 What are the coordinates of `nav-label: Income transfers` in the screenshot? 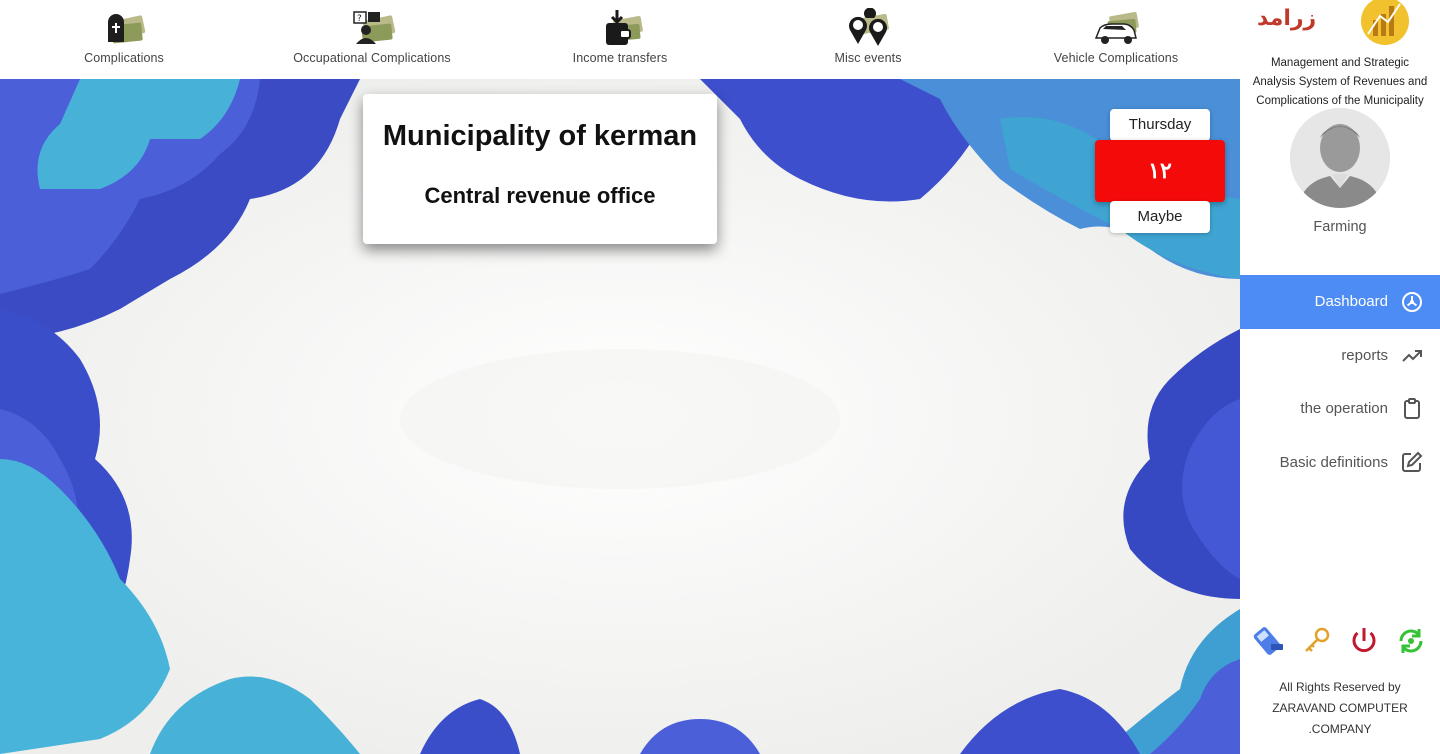 It's located at (620, 58).